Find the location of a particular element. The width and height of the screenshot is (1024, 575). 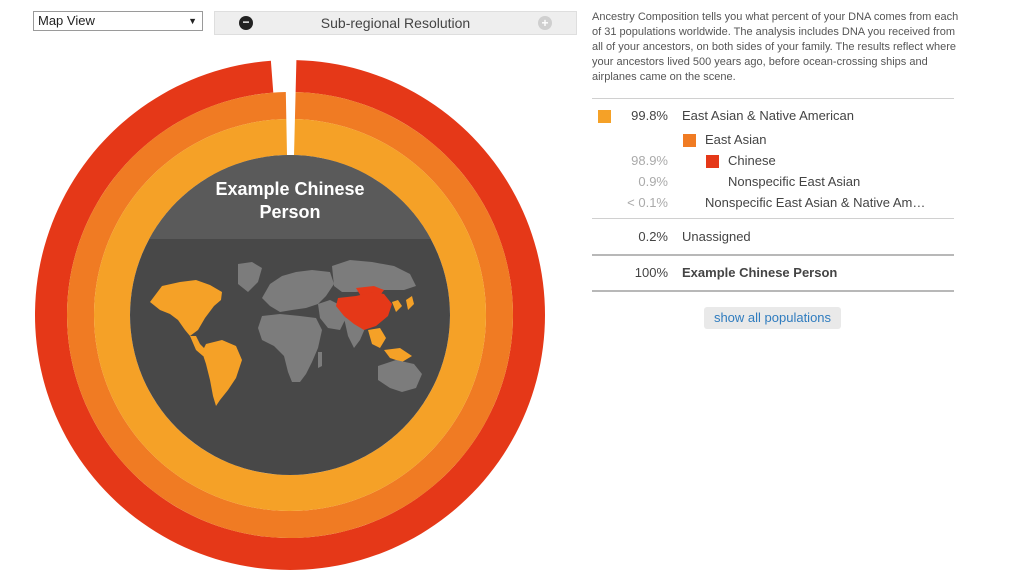

row-name: Nonspecific East Asian is located at coordinates (794, 181).